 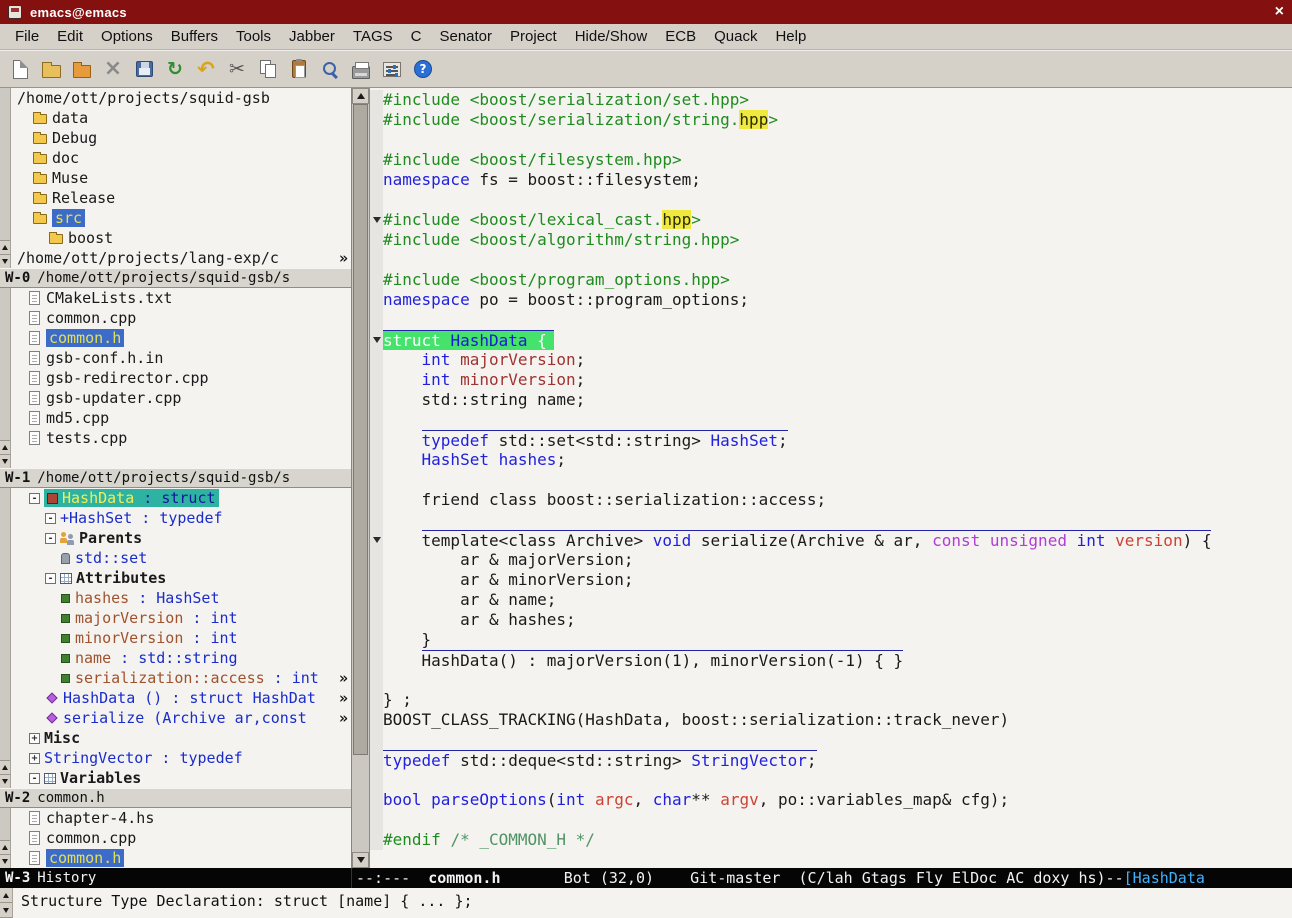 What do you see at coordinates (188, 738) in the screenshot?
I see `method-item: + Misc` at bounding box center [188, 738].